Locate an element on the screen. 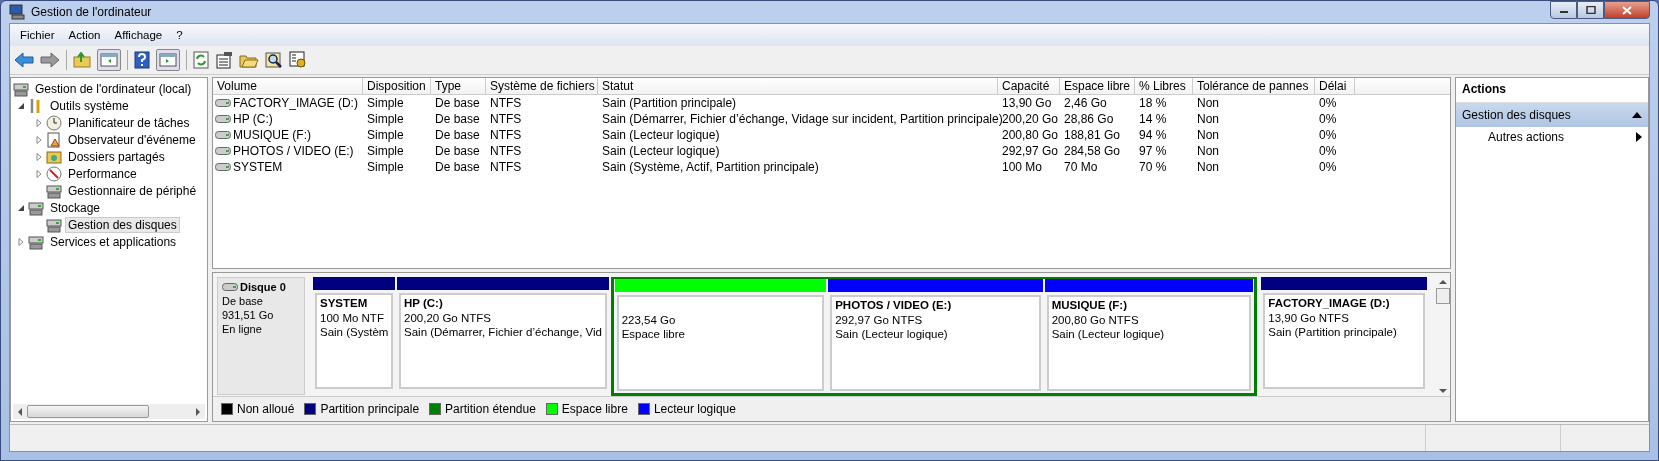 Image resolution: width=1659 pixels, height=461 pixels. column-header: Délai is located at coordinates (1335, 86).